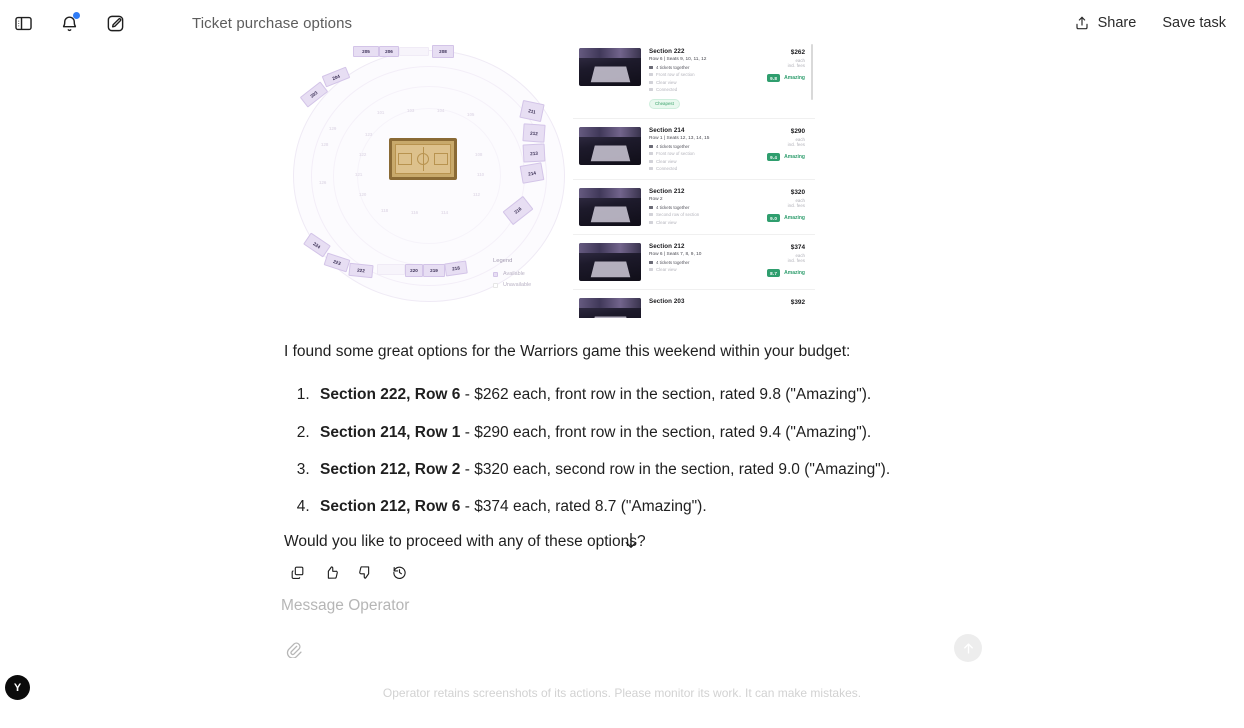 This screenshot has width=1244, height=728. Describe the element at coordinates (389, 51) in the screenshot. I see `map-section-206: 206` at that location.